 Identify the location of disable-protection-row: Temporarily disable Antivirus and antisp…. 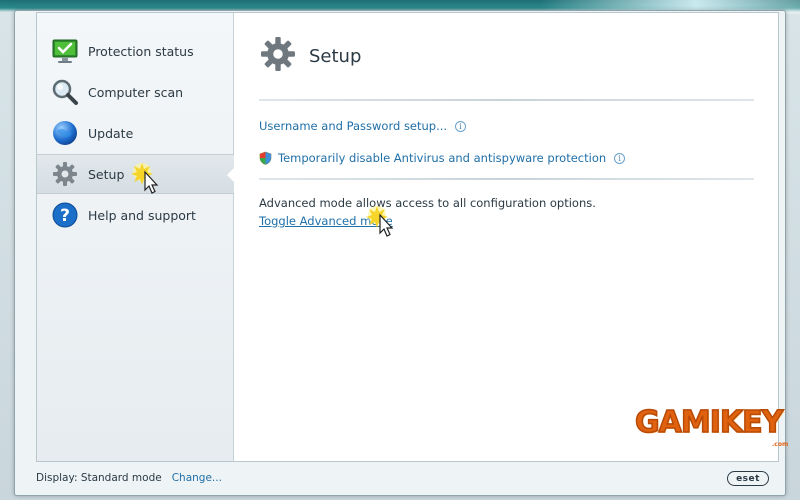
(442, 158).